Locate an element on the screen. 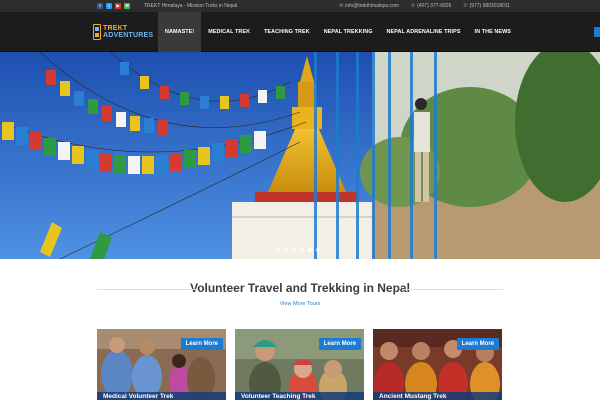  site-tagline: TREKT Himalaya - Mission Treks in Nepal is located at coordinates (191, 6).